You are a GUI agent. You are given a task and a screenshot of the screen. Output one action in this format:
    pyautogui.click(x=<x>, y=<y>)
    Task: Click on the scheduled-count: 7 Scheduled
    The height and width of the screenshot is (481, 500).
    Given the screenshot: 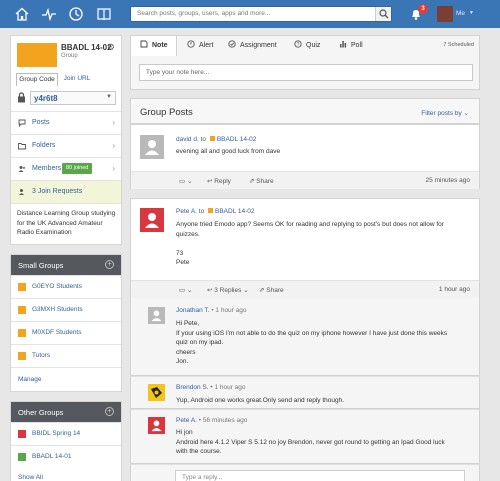 What is the action you would take?
    pyautogui.click(x=458, y=45)
    